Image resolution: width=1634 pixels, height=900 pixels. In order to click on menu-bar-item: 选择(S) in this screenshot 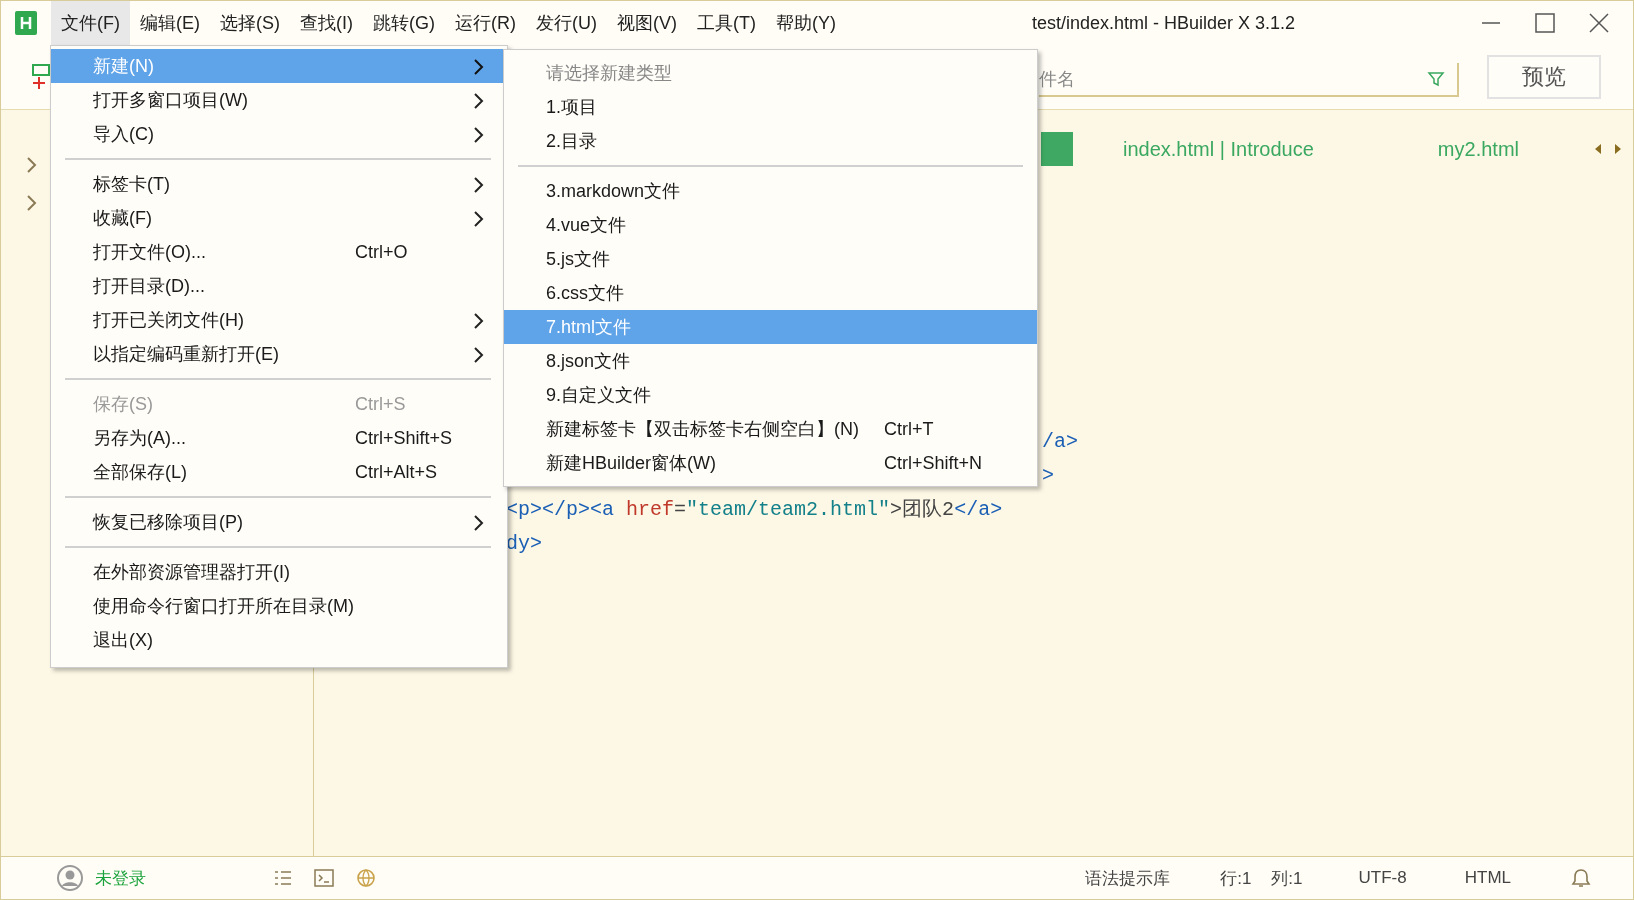, I will do `click(250, 23)`.